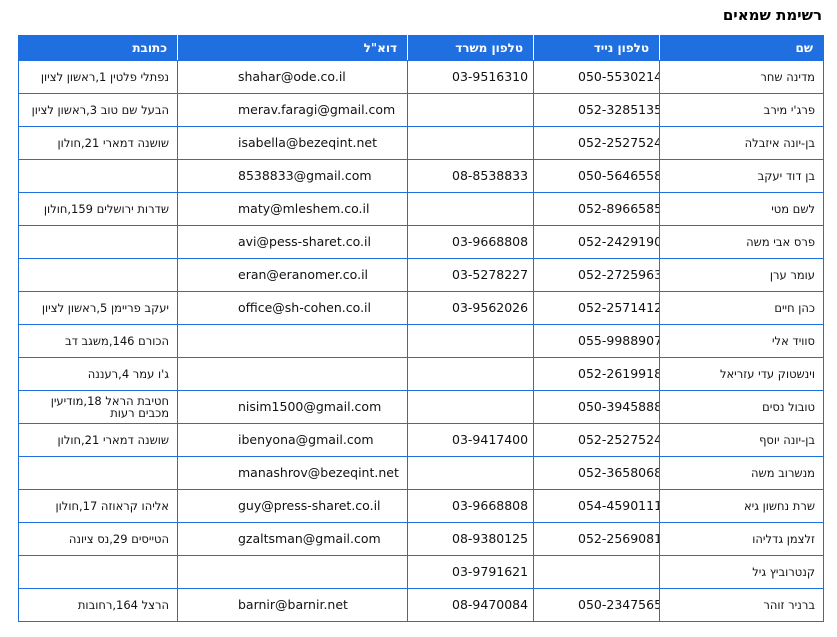 This screenshot has height=637, width=837. I want to click on cell-email: office@sh-cohen.co.il, so click(292, 308).